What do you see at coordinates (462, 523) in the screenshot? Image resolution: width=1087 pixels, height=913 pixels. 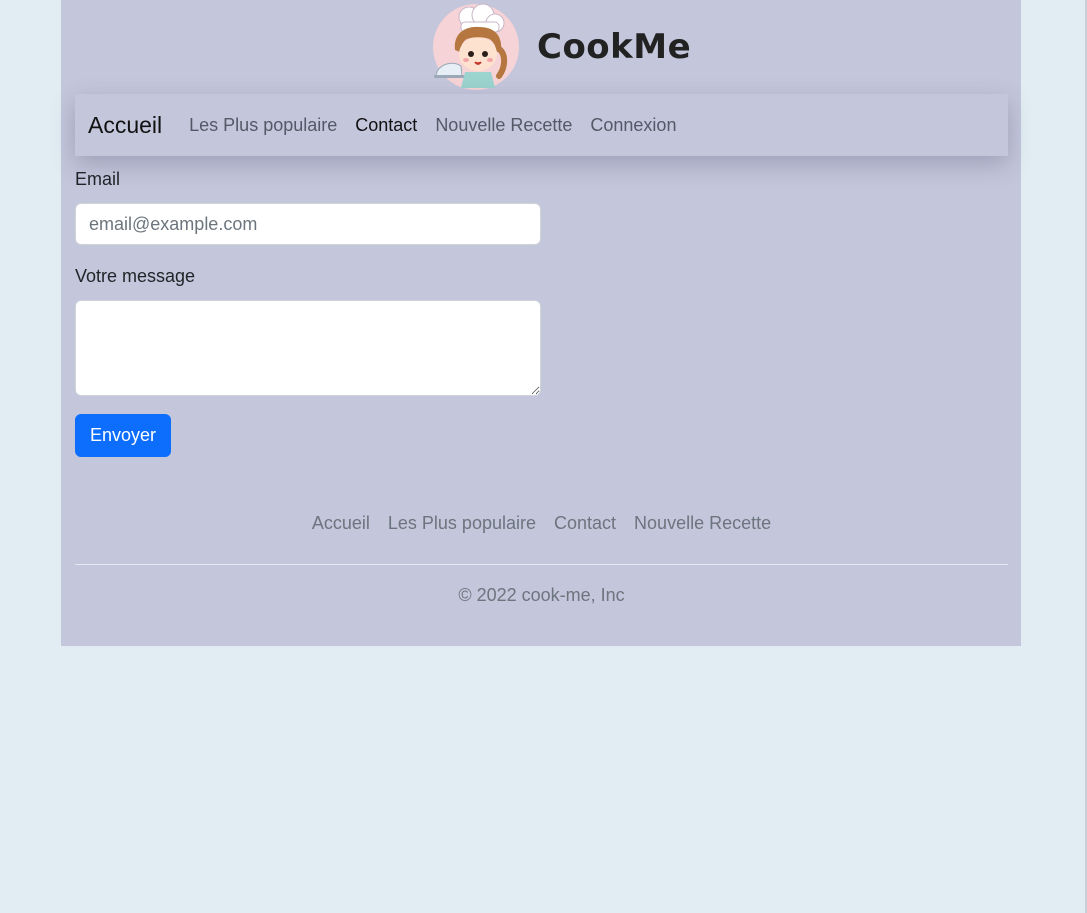 I see `footer-link-popular: Les Plus populaire` at bounding box center [462, 523].